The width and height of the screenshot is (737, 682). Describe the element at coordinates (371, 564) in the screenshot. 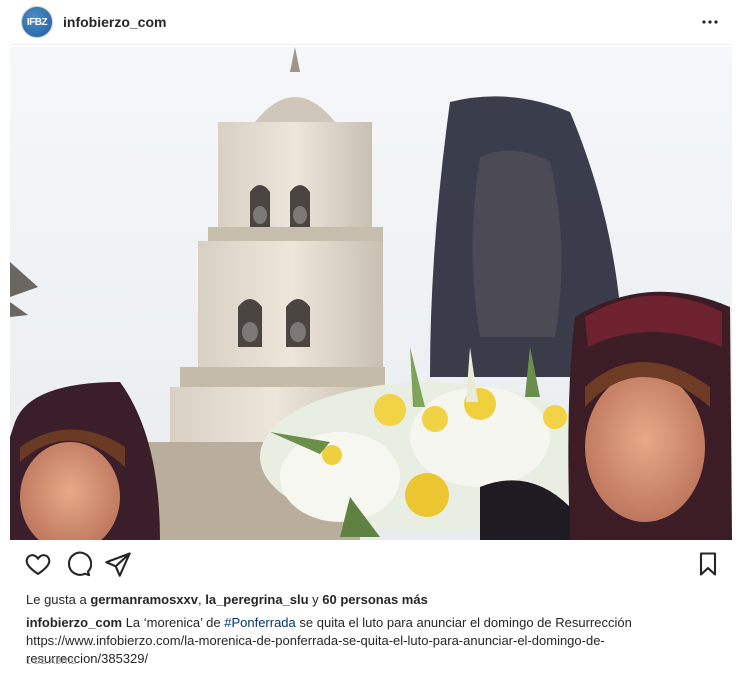

I see `post-actions` at that location.